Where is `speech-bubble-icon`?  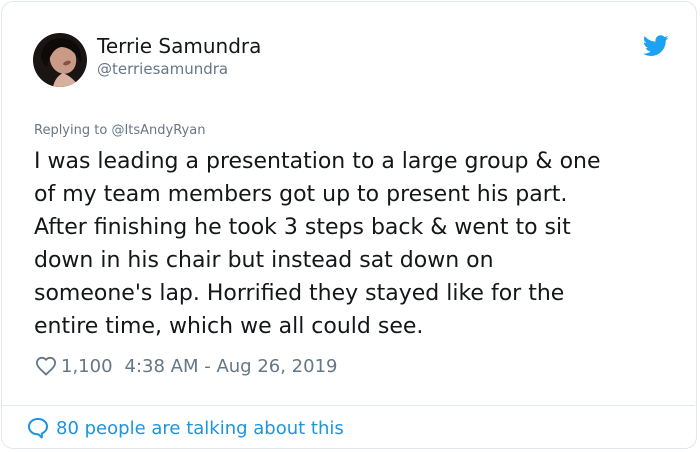 speech-bubble-icon is located at coordinates (38, 428).